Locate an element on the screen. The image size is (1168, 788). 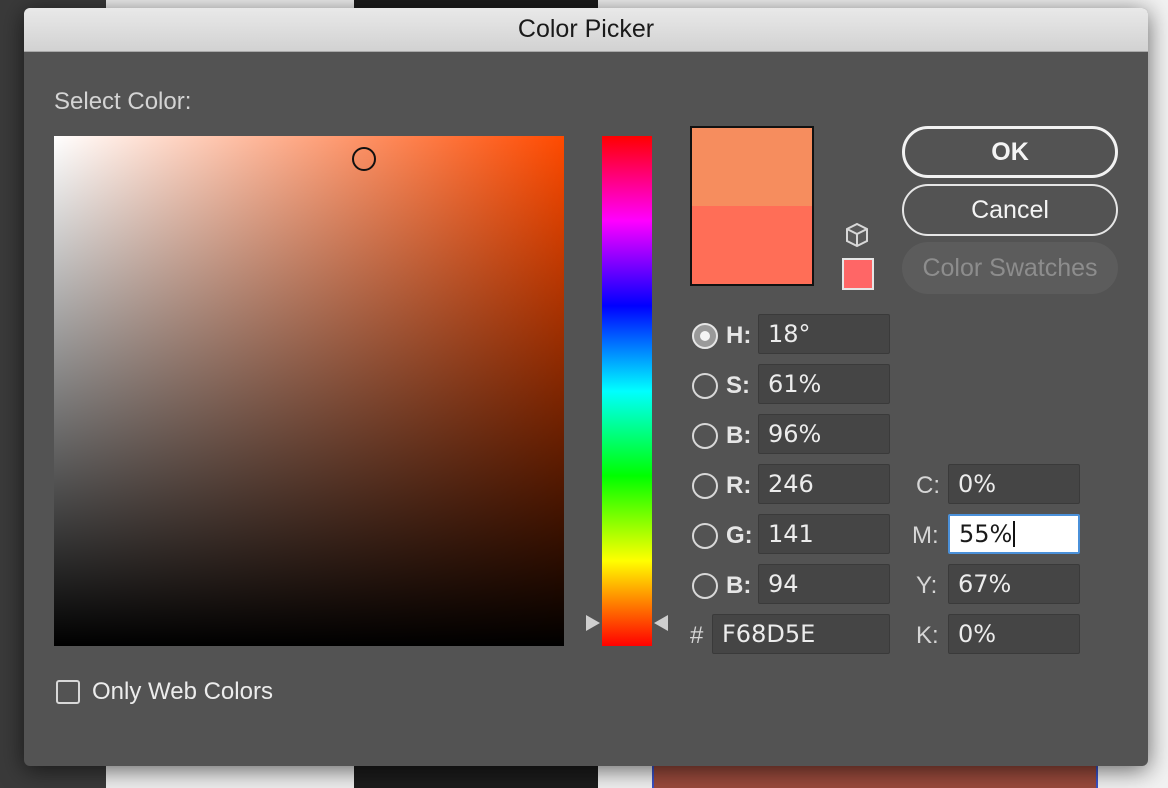
blue-input: 94 is located at coordinates (824, 584).